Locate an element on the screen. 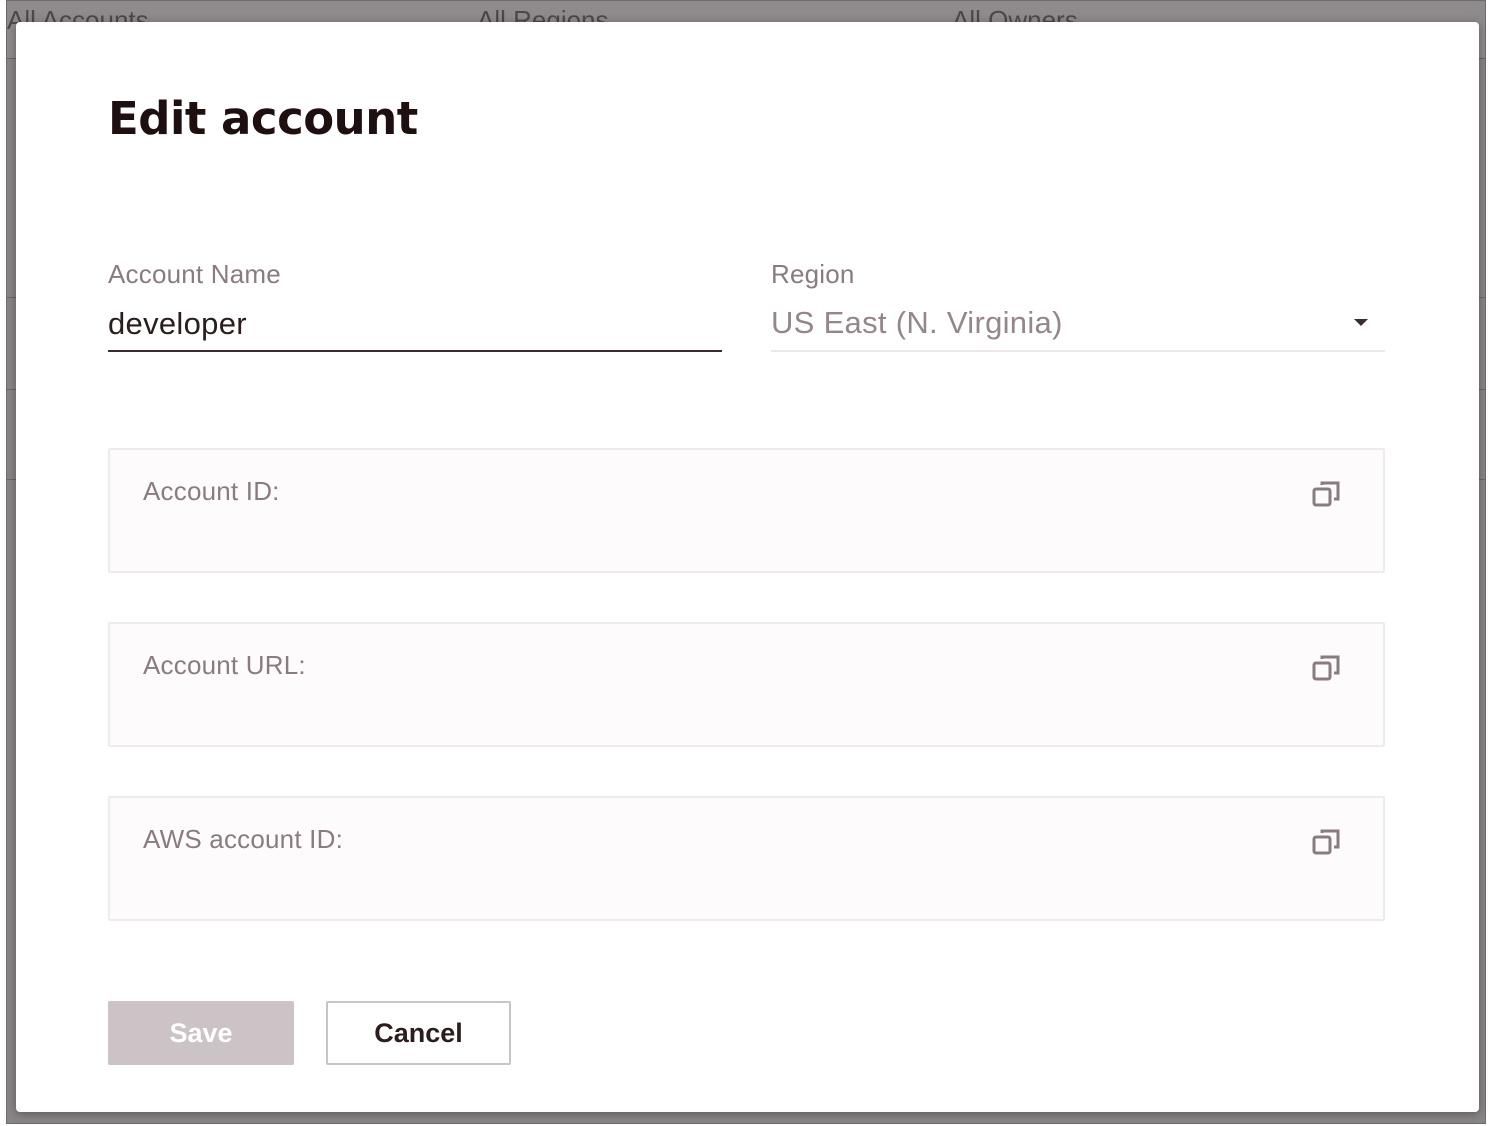  aws-account-id-card: AWS account ID: is located at coordinates (746, 858).